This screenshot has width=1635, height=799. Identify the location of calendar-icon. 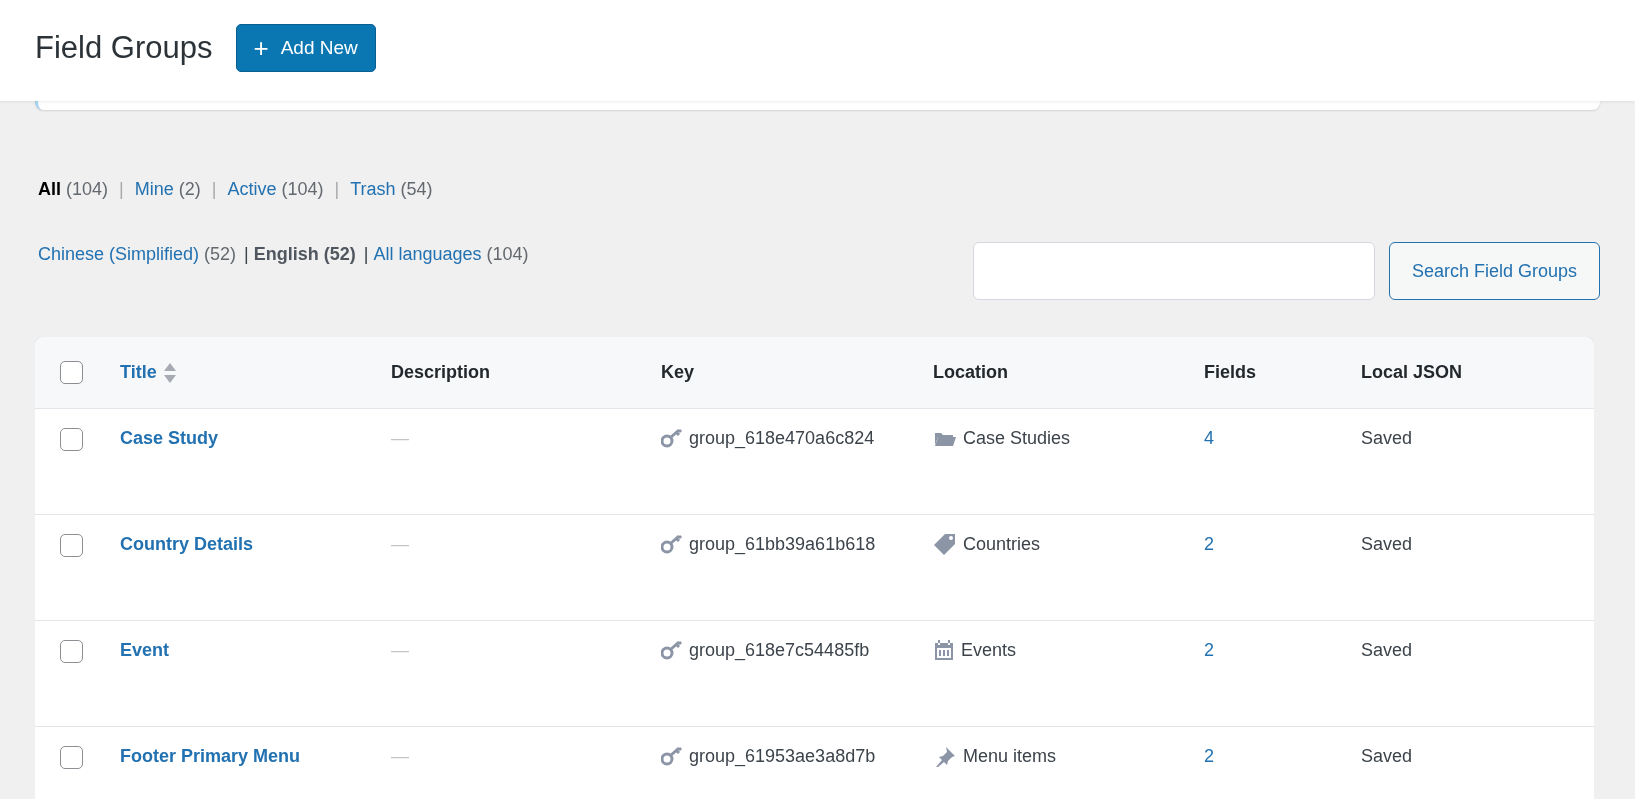
(944, 650).